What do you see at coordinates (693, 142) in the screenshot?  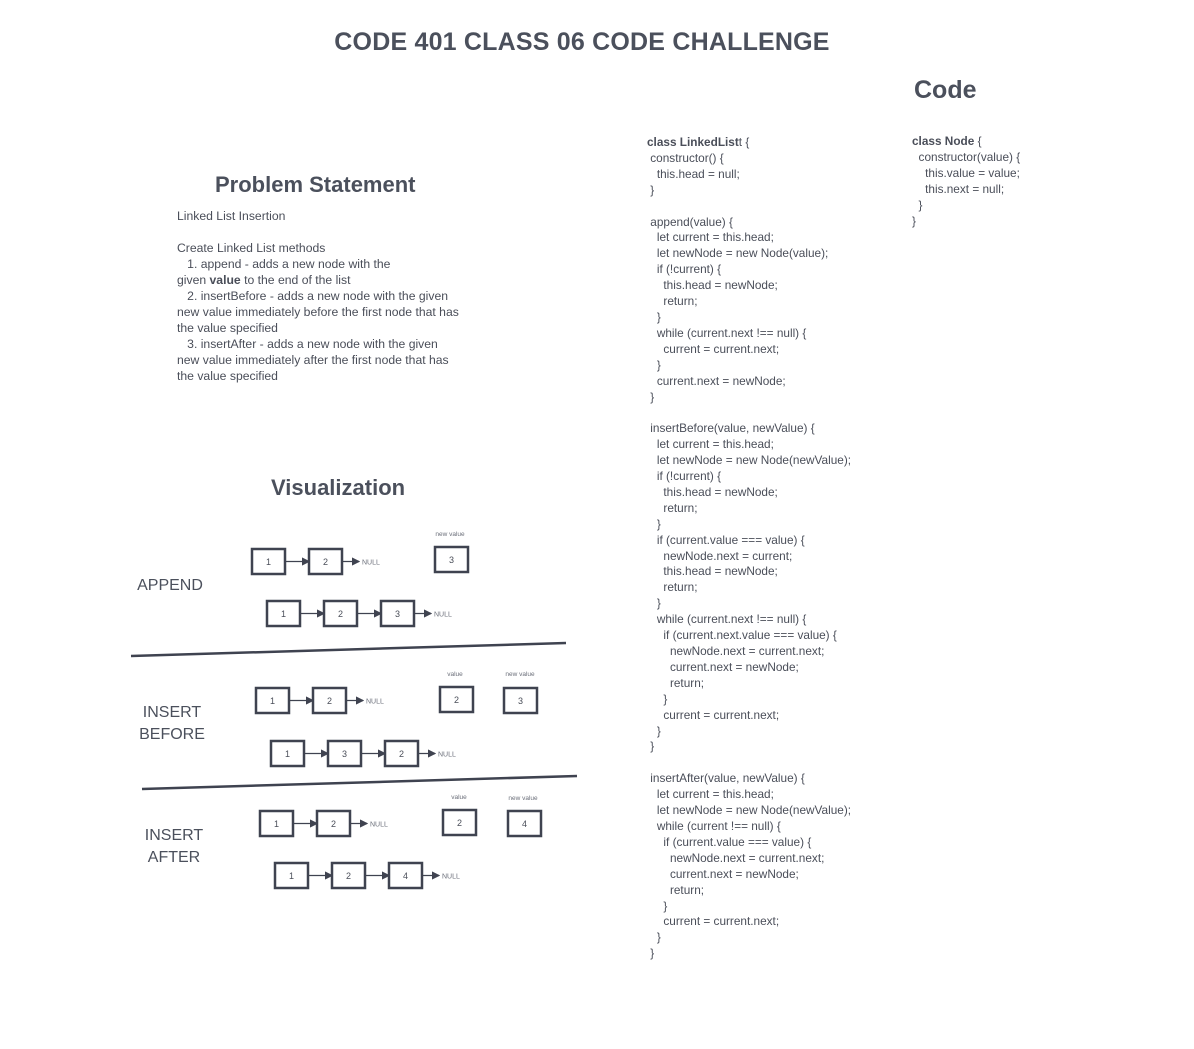 I see `linked-list-class-keyword: class LinkedList` at bounding box center [693, 142].